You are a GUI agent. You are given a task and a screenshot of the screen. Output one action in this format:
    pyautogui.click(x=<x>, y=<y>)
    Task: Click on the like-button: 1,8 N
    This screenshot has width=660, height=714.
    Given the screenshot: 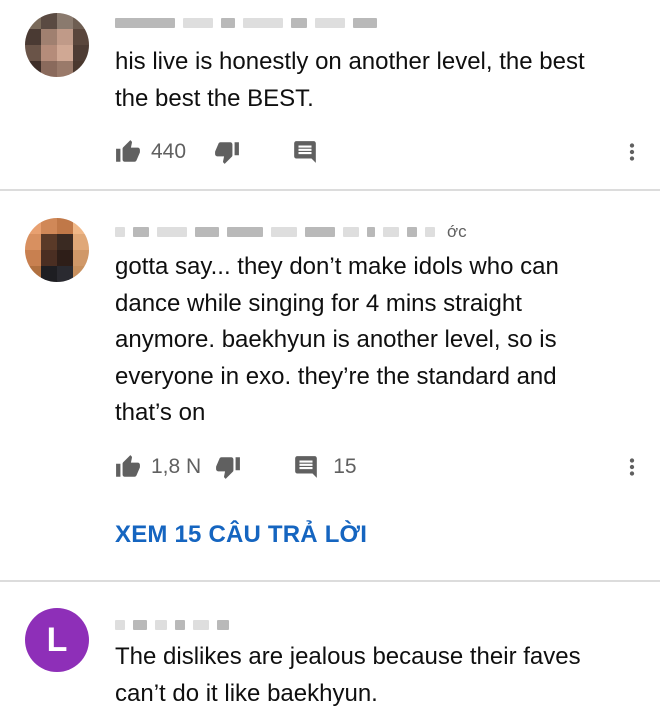 What is the action you would take?
    pyautogui.click(x=158, y=467)
    